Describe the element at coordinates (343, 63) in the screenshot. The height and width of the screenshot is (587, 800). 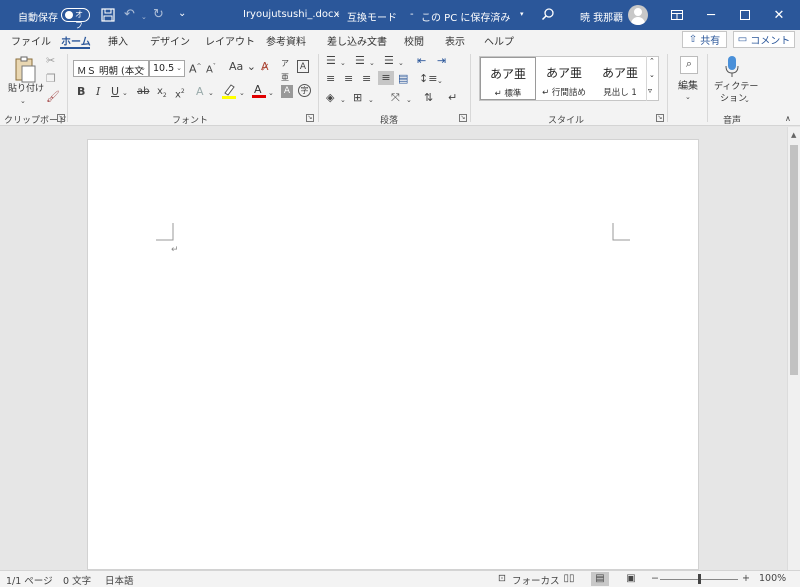
I see `bullets-dropdown-icon: ⌄` at that location.